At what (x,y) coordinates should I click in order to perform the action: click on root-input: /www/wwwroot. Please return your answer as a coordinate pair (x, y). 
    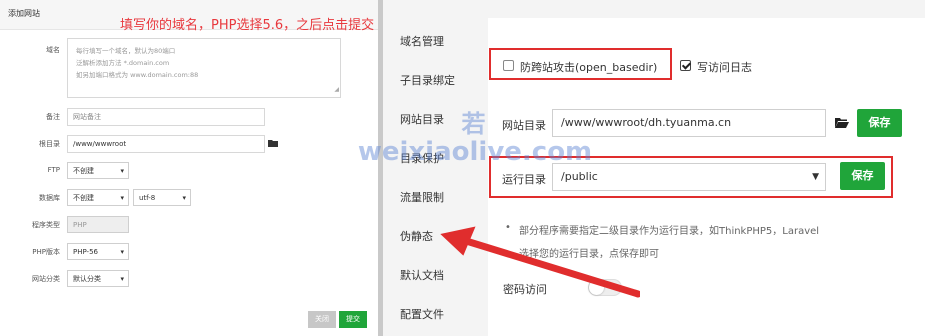
    Looking at the image, I should click on (166, 144).